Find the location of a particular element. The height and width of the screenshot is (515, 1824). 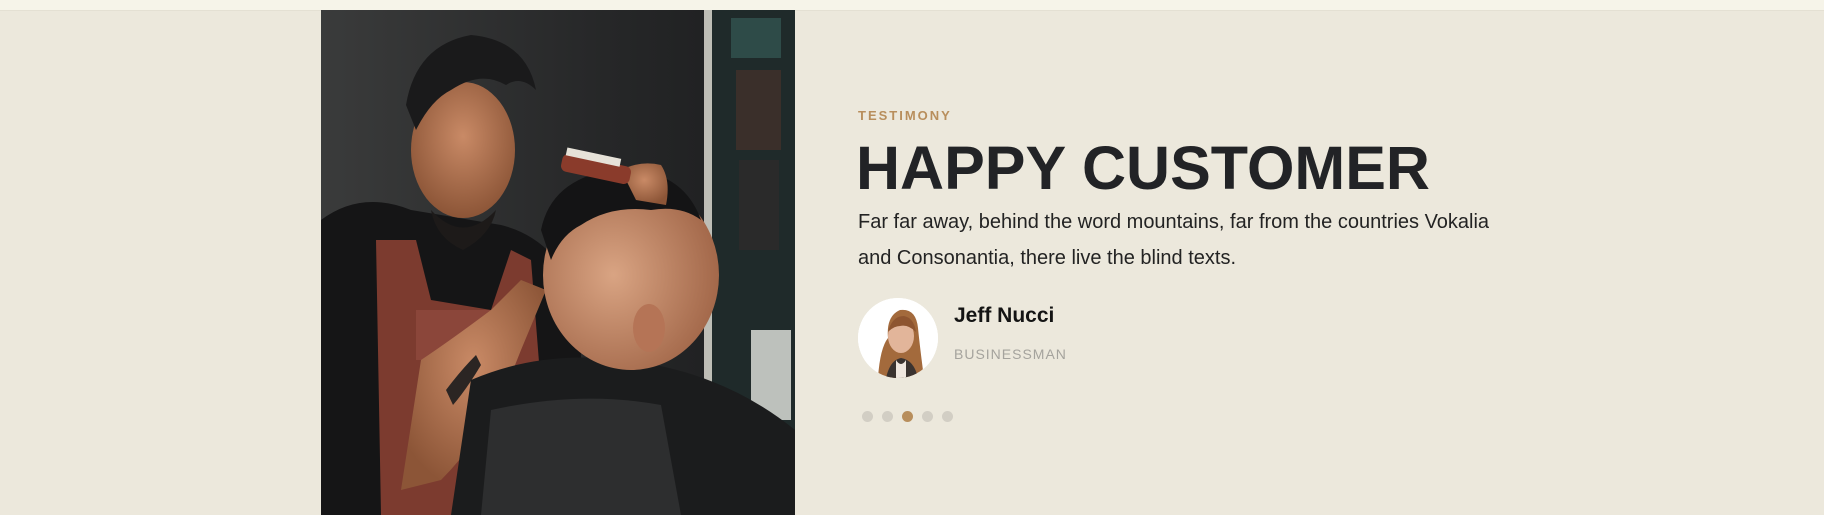

author-role: BUSINESSMAN is located at coordinates (1010, 354).